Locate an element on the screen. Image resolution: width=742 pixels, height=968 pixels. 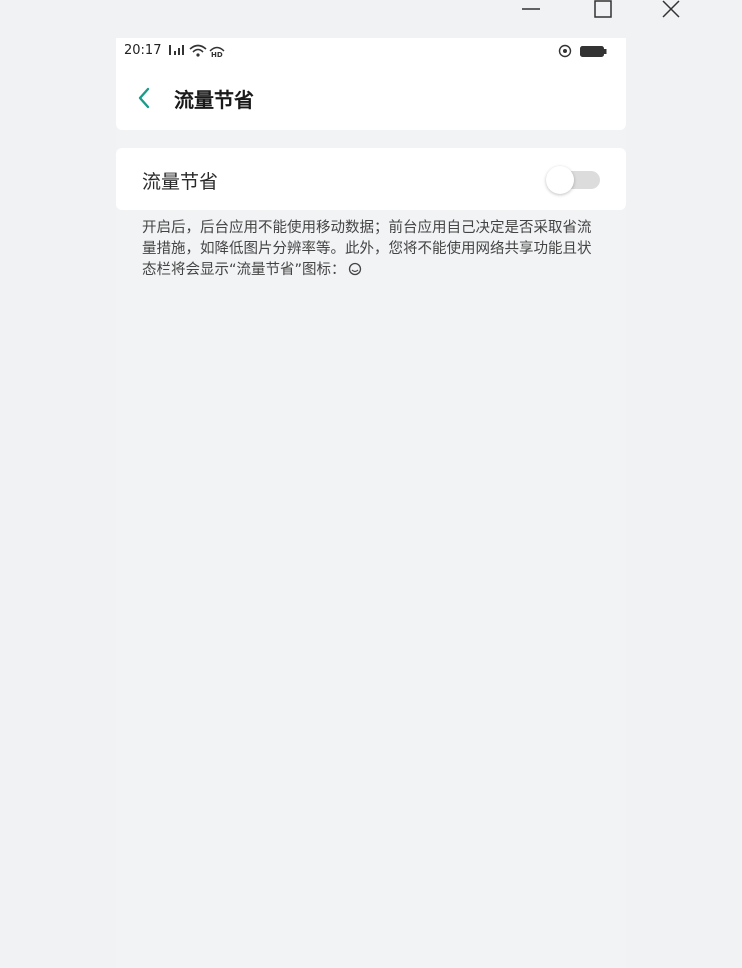
data-saver-setting-row: 流量节省 is located at coordinates (371, 179).